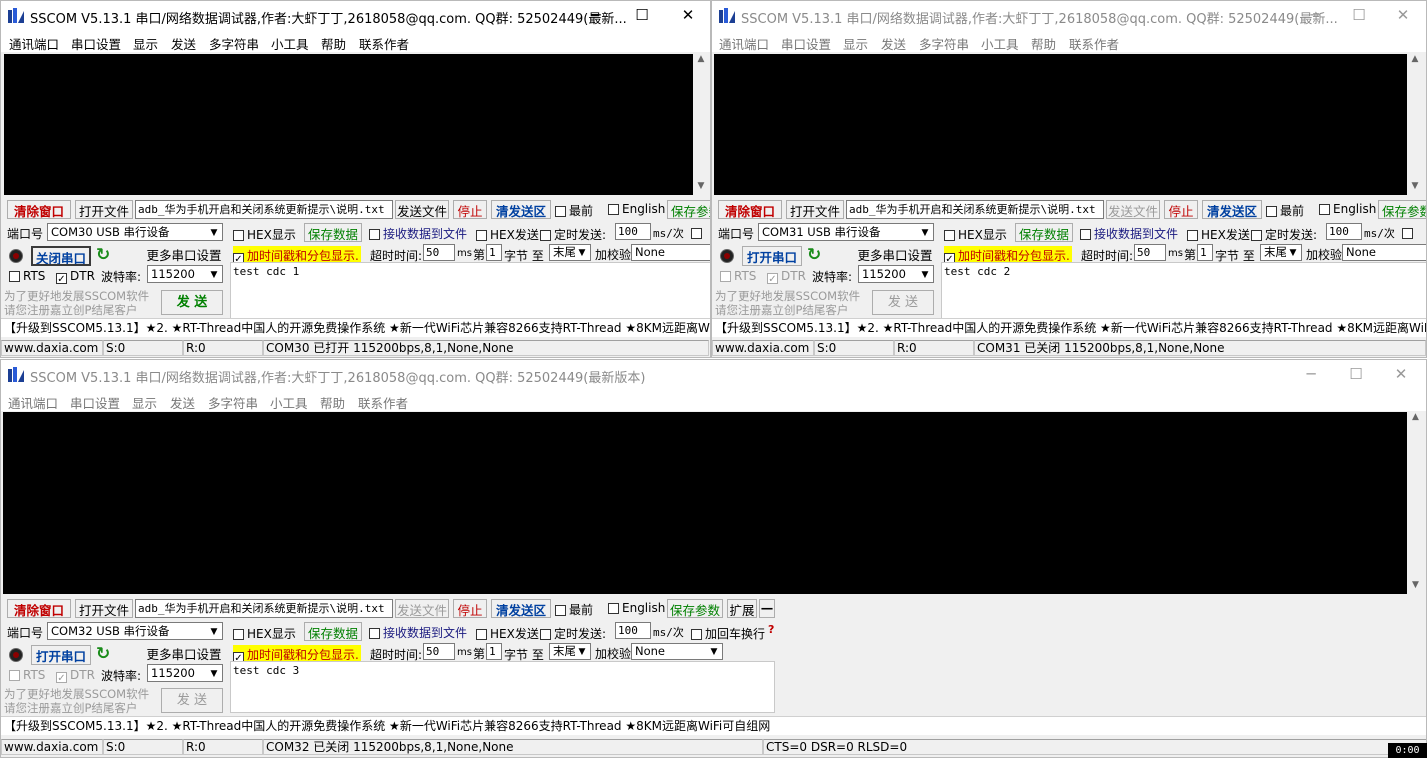 This screenshot has width=1427, height=758. Describe the element at coordinates (767, 608) in the screenshot. I see `collapse-button: —` at that location.